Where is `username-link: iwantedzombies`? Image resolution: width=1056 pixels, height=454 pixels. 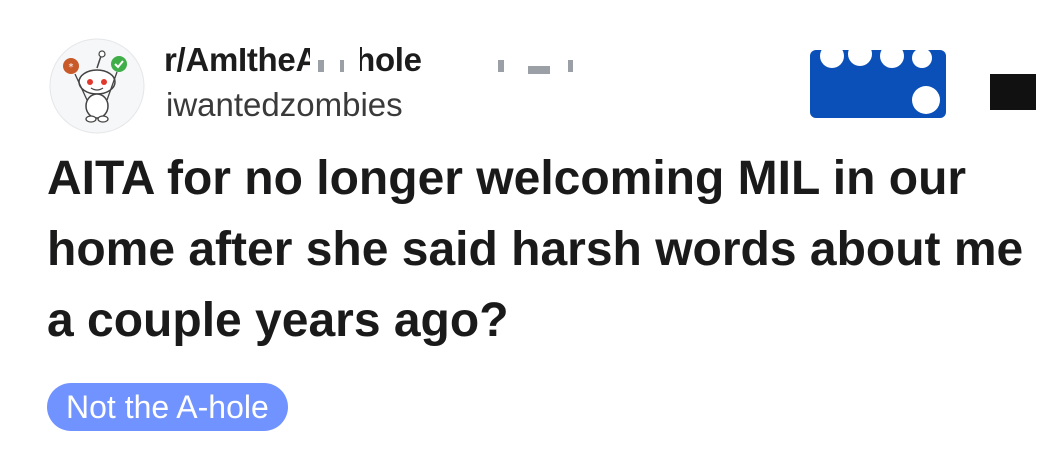 username-link: iwantedzombies is located at coordinates (284, 105).